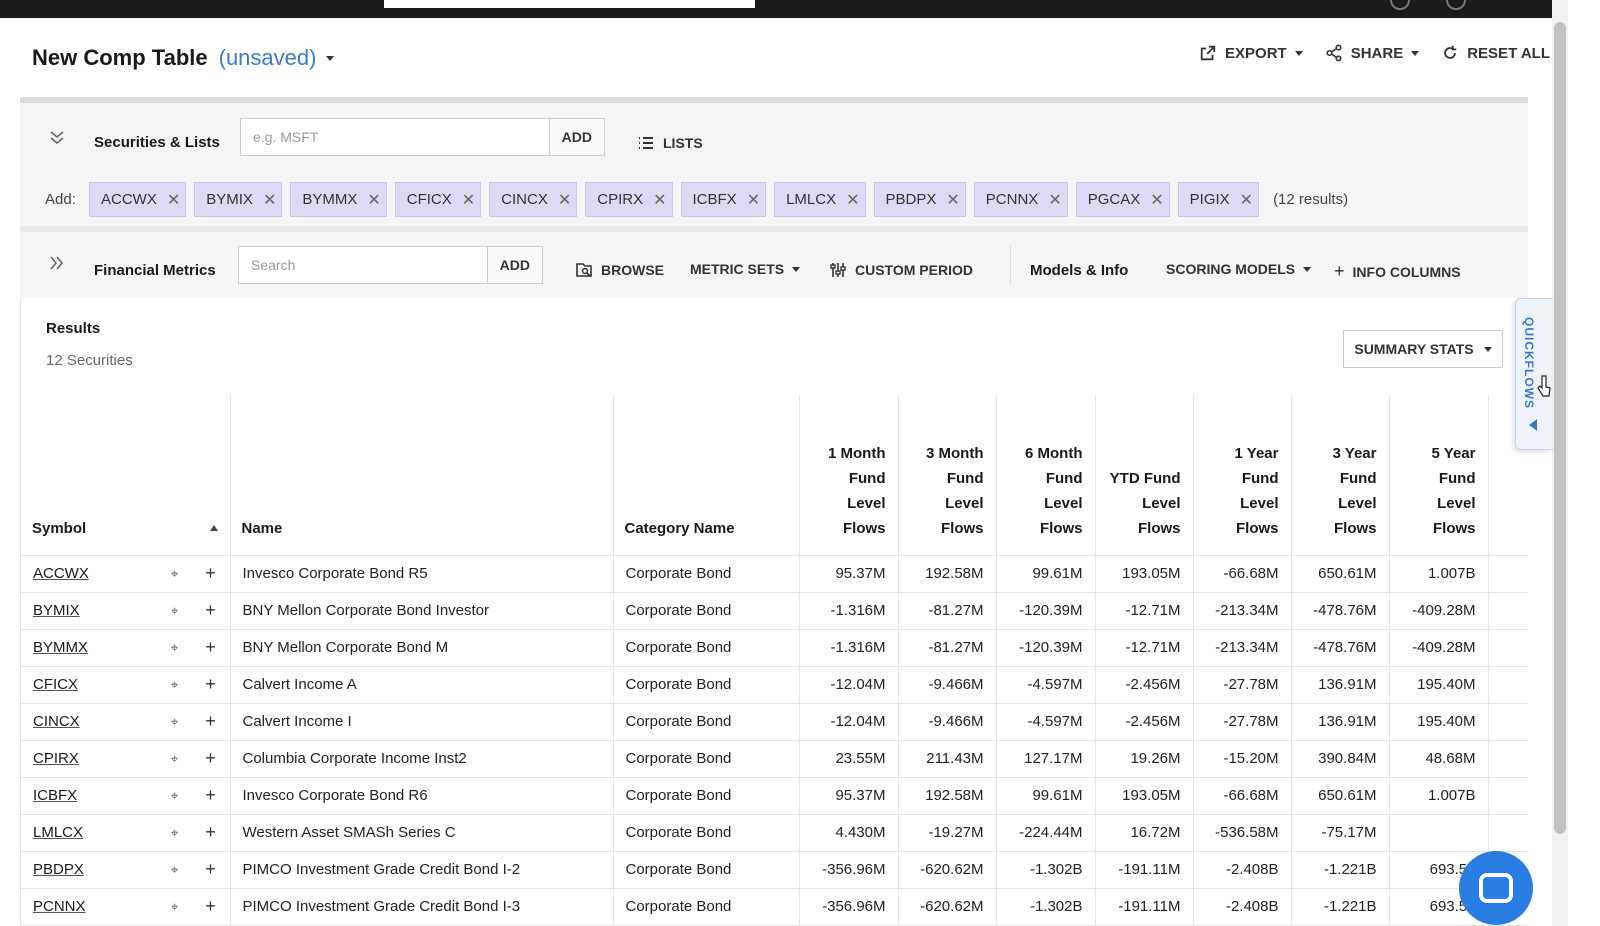  I want to click on security-chip: ACCWX ✕, so click(138, 199).